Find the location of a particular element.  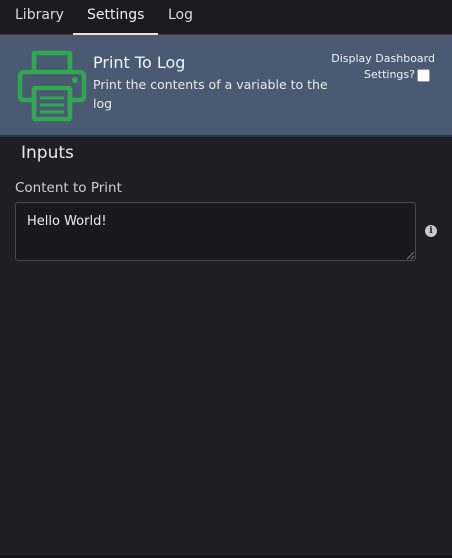

tab-bar: Library Settings Log is located at coordinates (226, 17).